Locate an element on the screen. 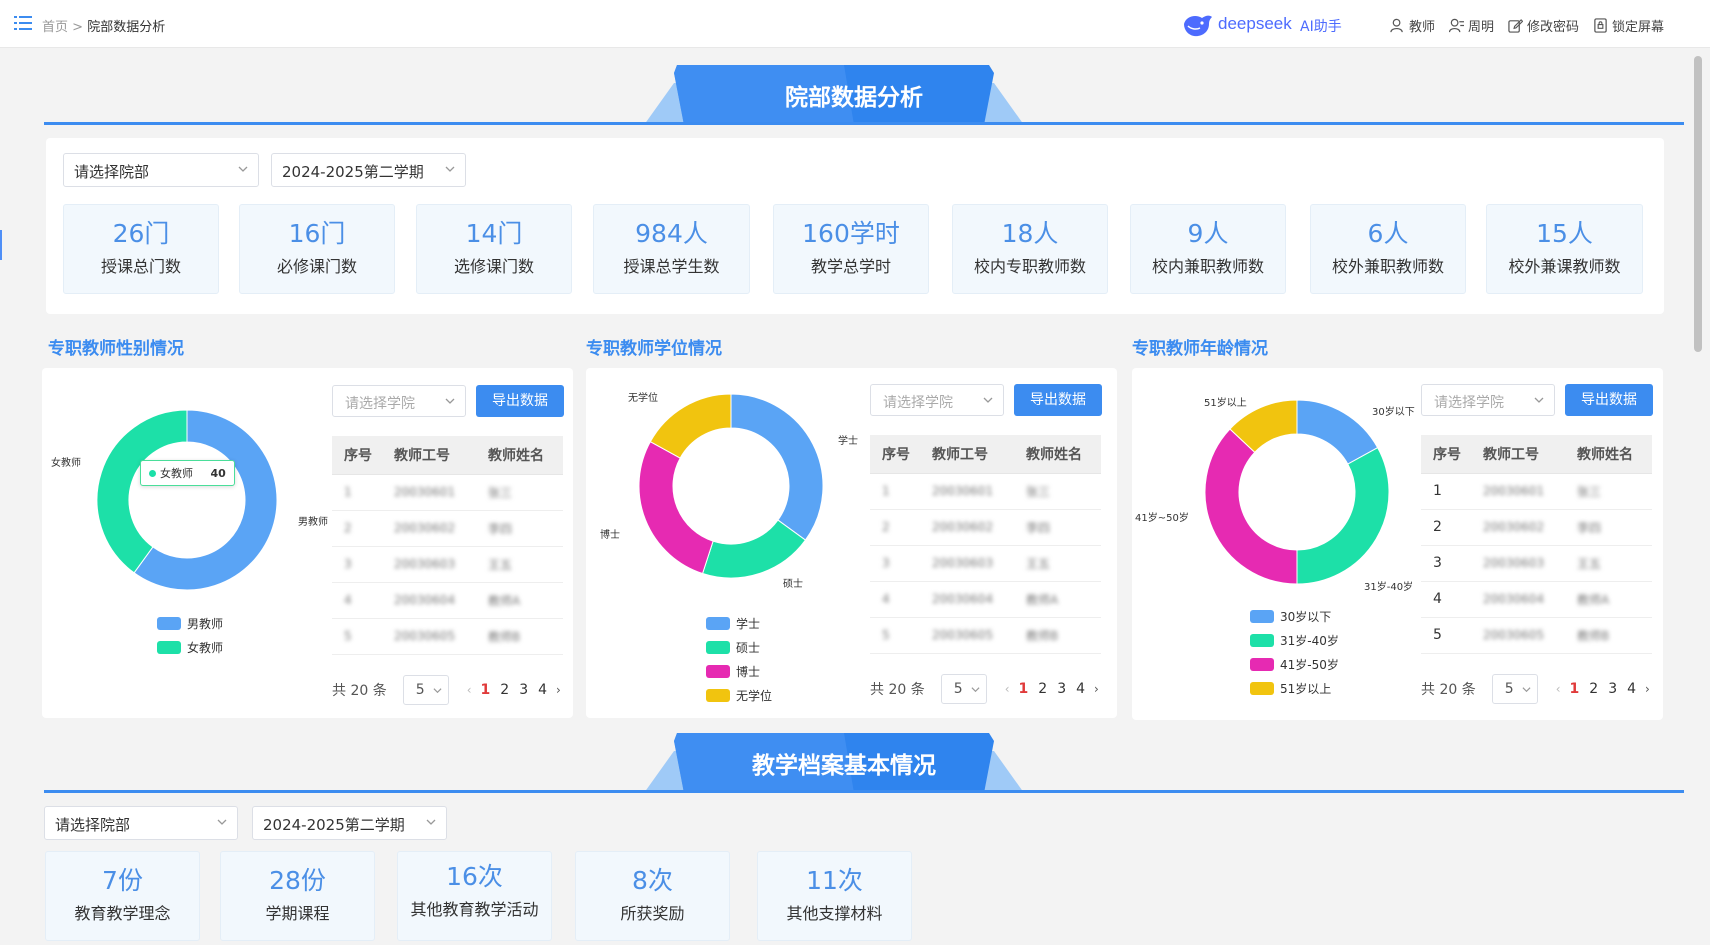 Image resolution: width=1710 pixels, height=945 pixels. pie-label: 男教师 is located at coordinates (313, 522).